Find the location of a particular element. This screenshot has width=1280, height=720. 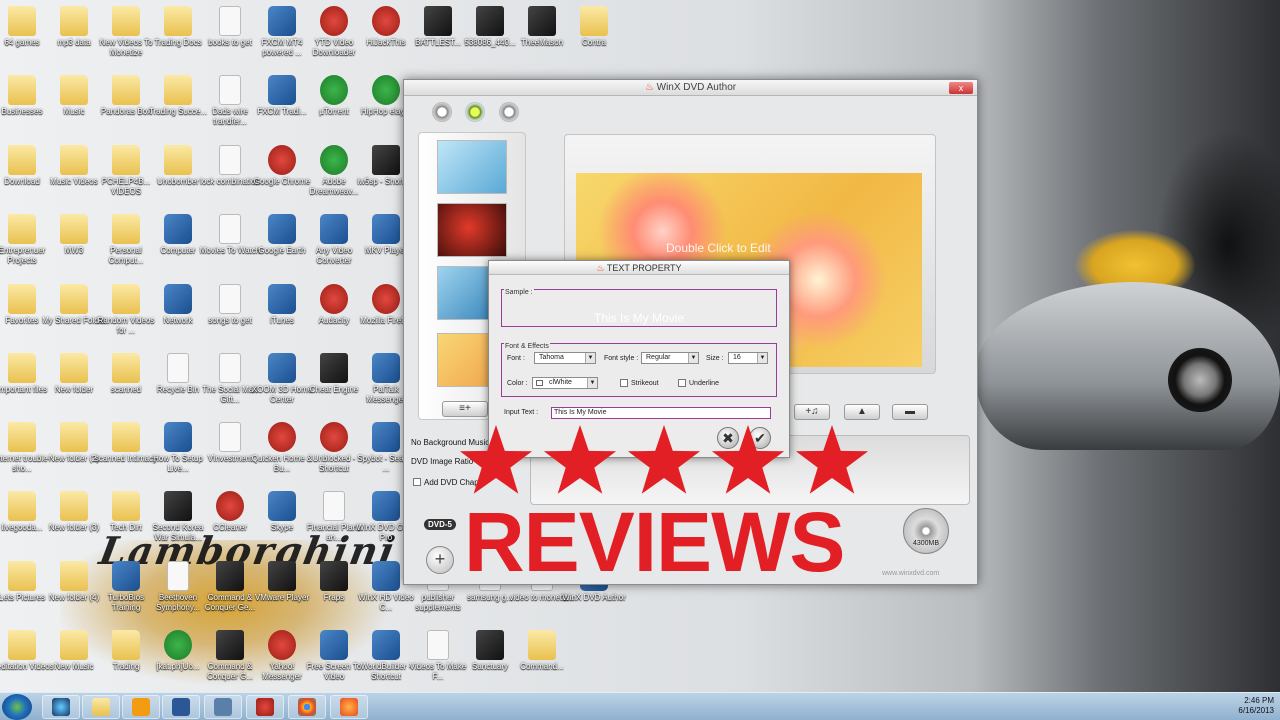

taskbar-winx is located at coordinates (349, 707).